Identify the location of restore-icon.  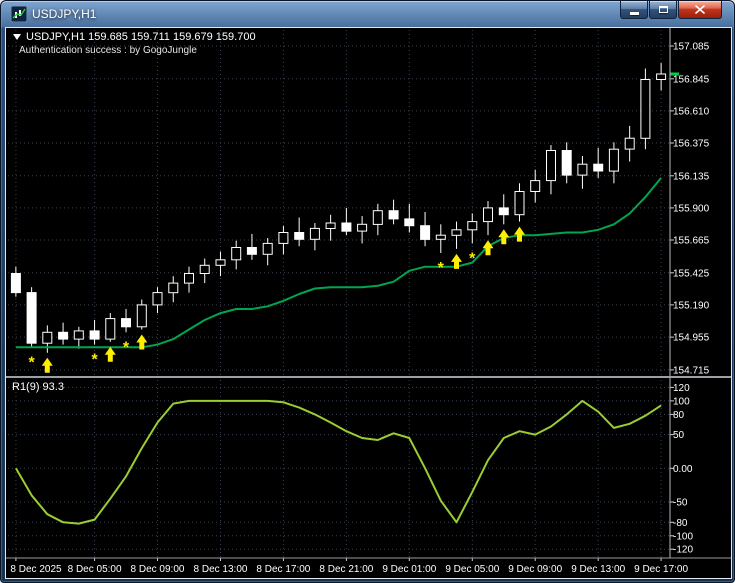
(663, 9).